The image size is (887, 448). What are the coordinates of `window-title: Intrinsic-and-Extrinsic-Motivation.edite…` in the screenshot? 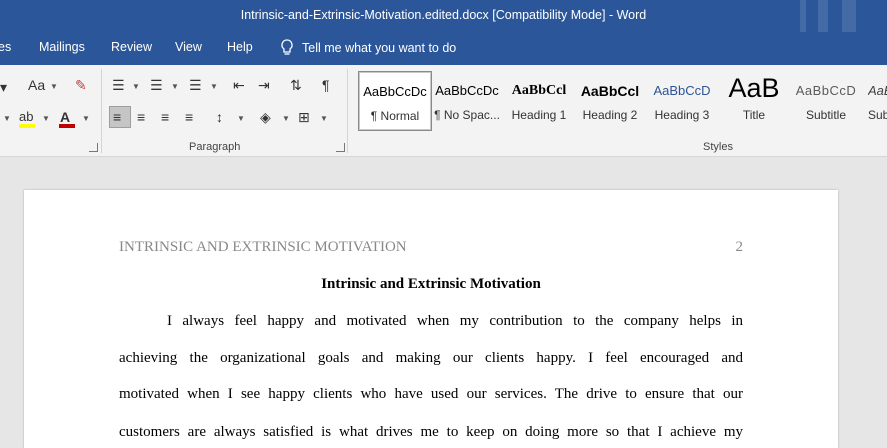 It's located at (443, 15).